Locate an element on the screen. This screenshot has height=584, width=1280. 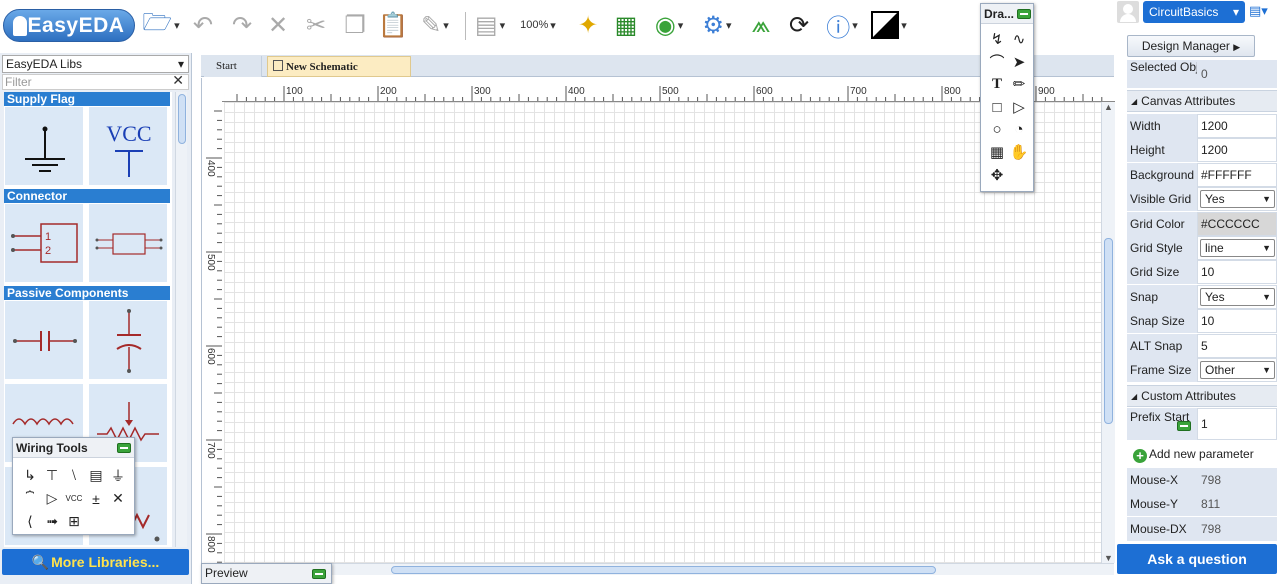
library-filter-input: Filter ✕ is located at coordinates (95, 81).